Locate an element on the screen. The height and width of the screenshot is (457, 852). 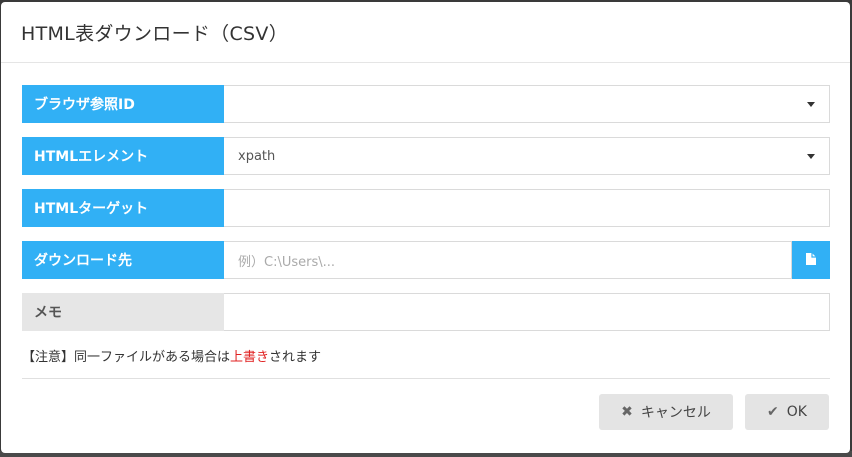
browser-id-row: ブラウザ参照ID is located at coordinates (426, 104).